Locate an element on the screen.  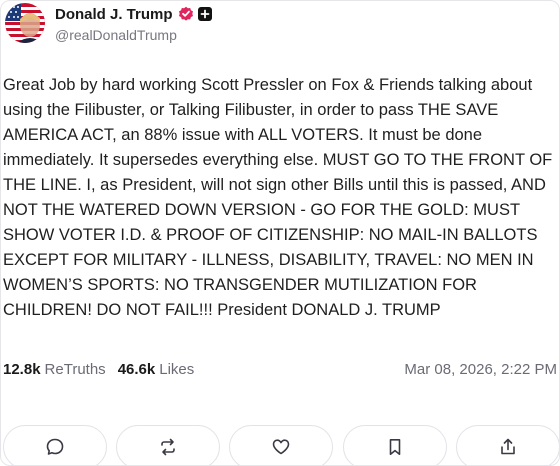
post-header: Donald J. Trump @realDonaldTrump is located at coordinates (108, 23).